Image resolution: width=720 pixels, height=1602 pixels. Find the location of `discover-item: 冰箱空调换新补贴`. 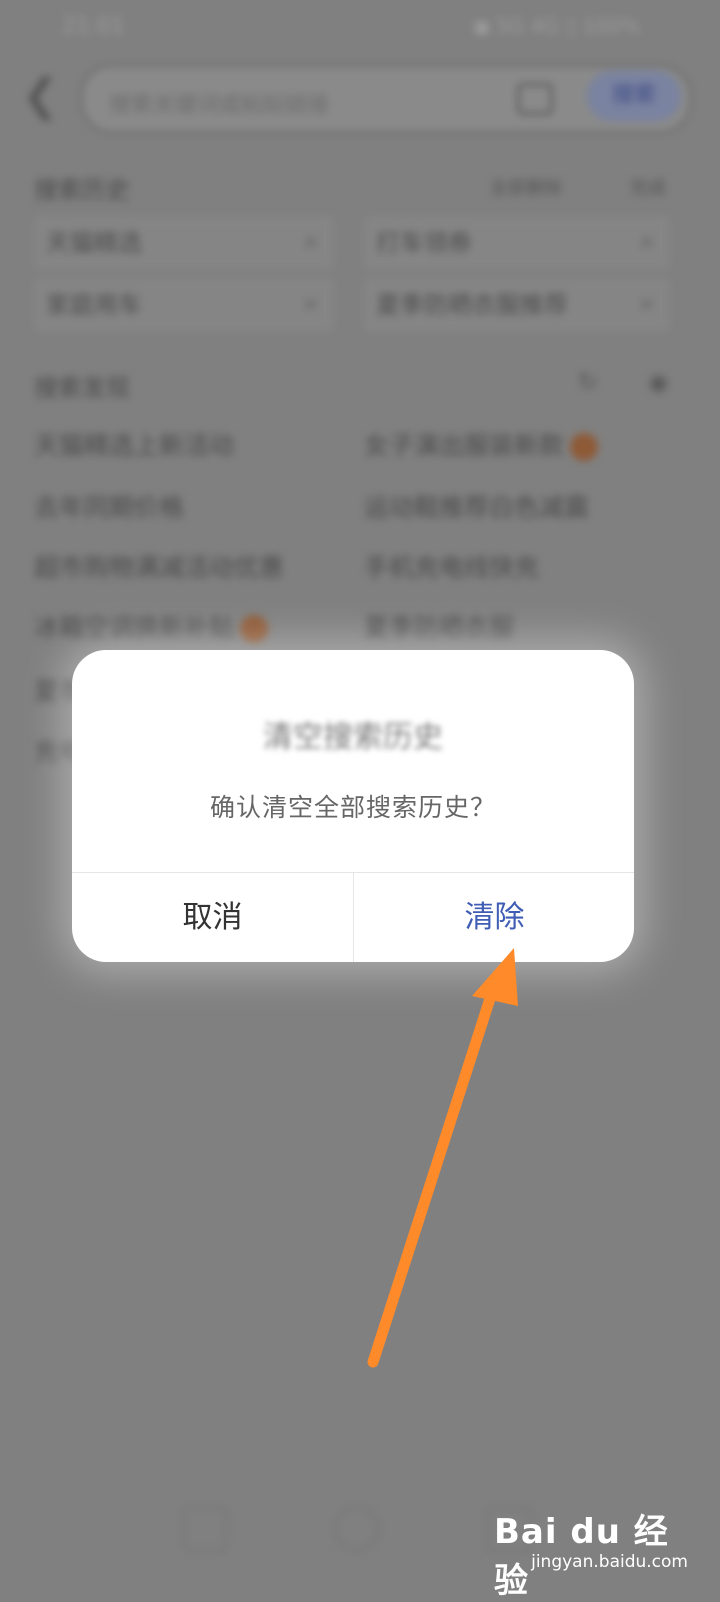

discover-item: 冰箱空调换新补贴 is located at coordinates (151, 626).